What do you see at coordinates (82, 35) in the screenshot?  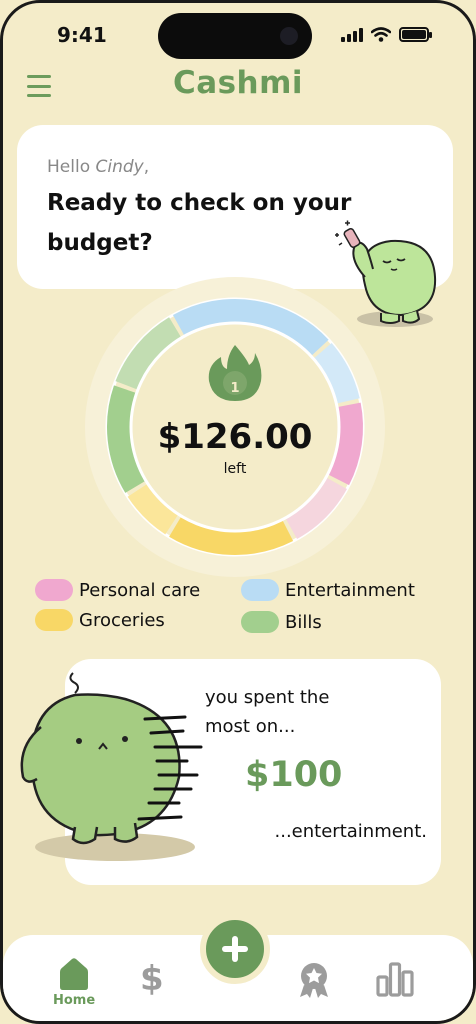 I see `status-time: 9:41` at bounding box center [82, 35].